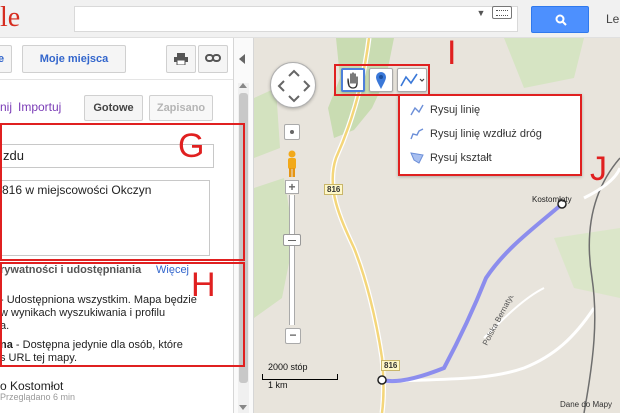  What do you see at coordinates (417, 110) in the screenshot?
I see `line-icon` at bounding box center [417, 110].